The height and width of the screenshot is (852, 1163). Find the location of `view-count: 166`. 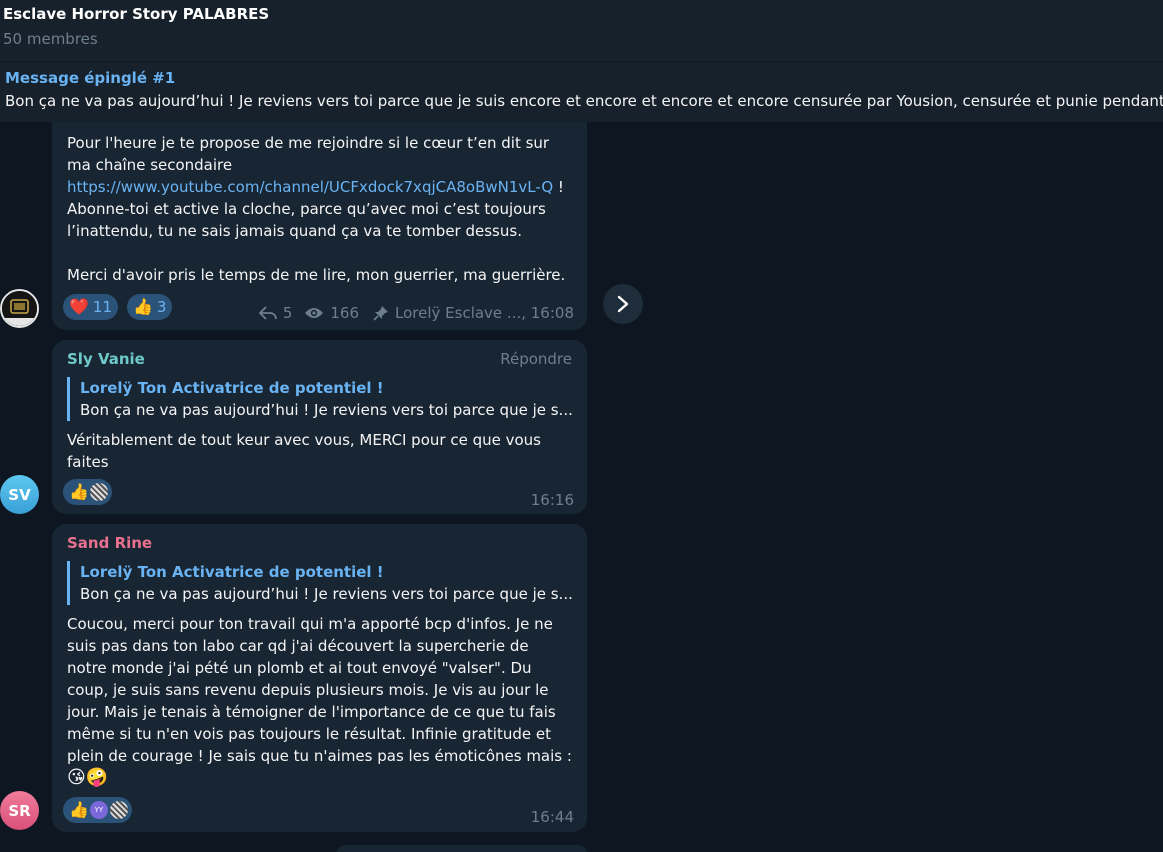

view-count: 166 is located at coordinates (344, 313).